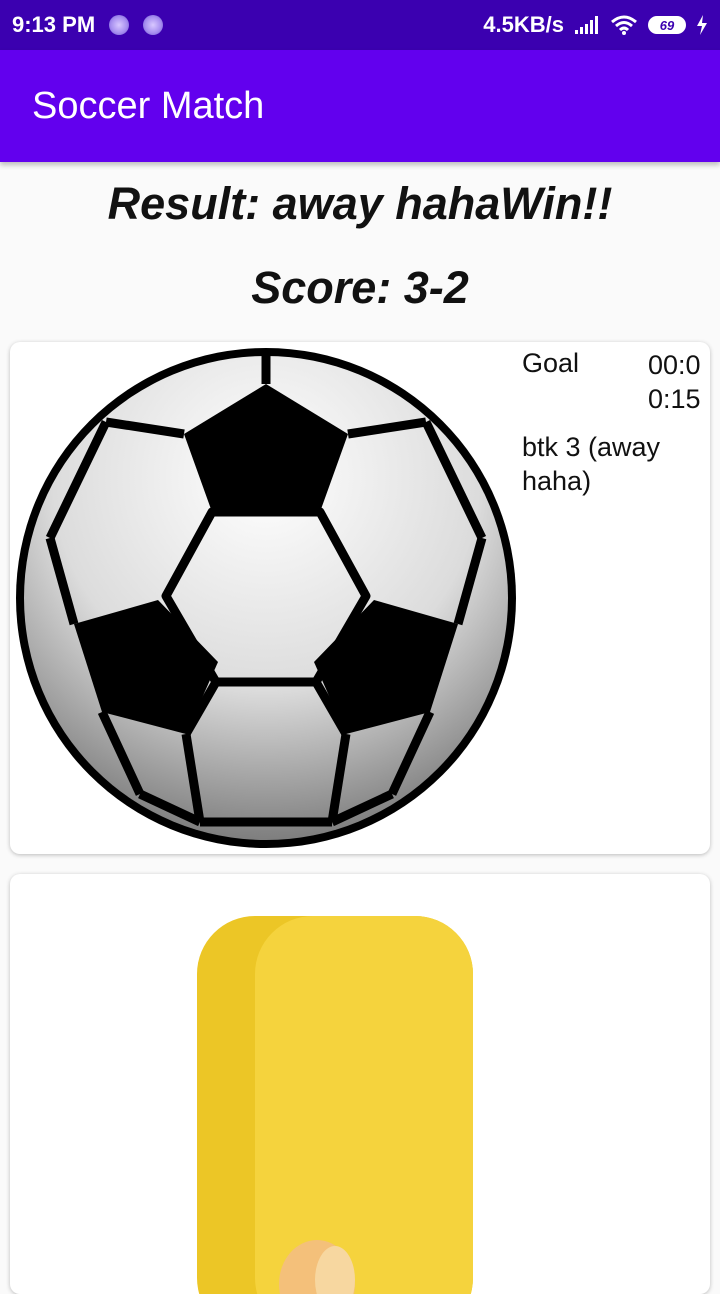 Image resolution: width=720 pixels, height=1294 pixels. I want to click on event-type: Goal, so click(551, 363).